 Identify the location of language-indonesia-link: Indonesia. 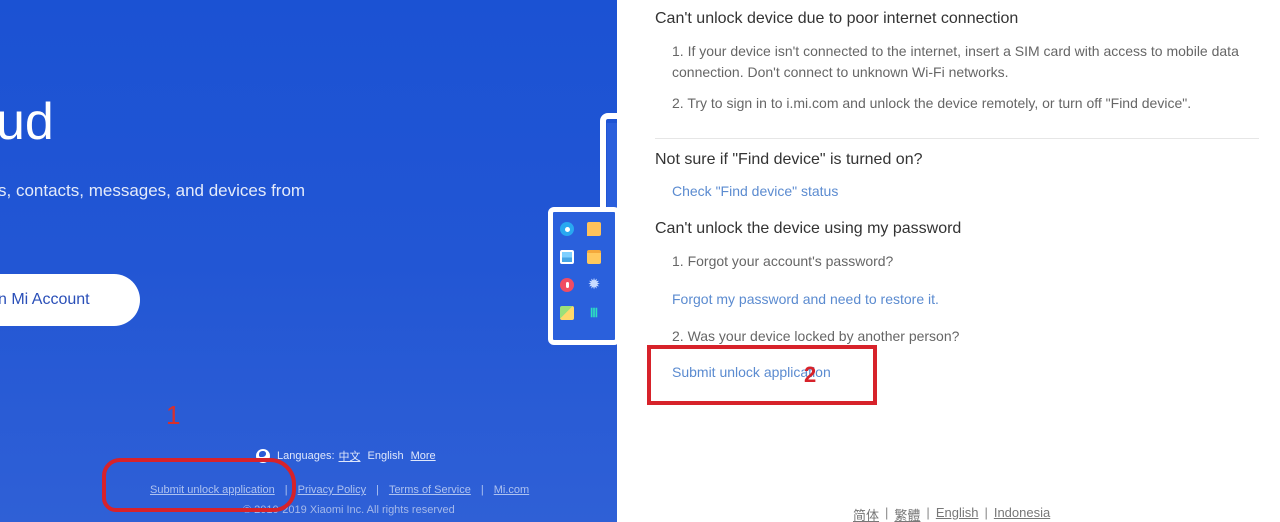
(1022, 513).